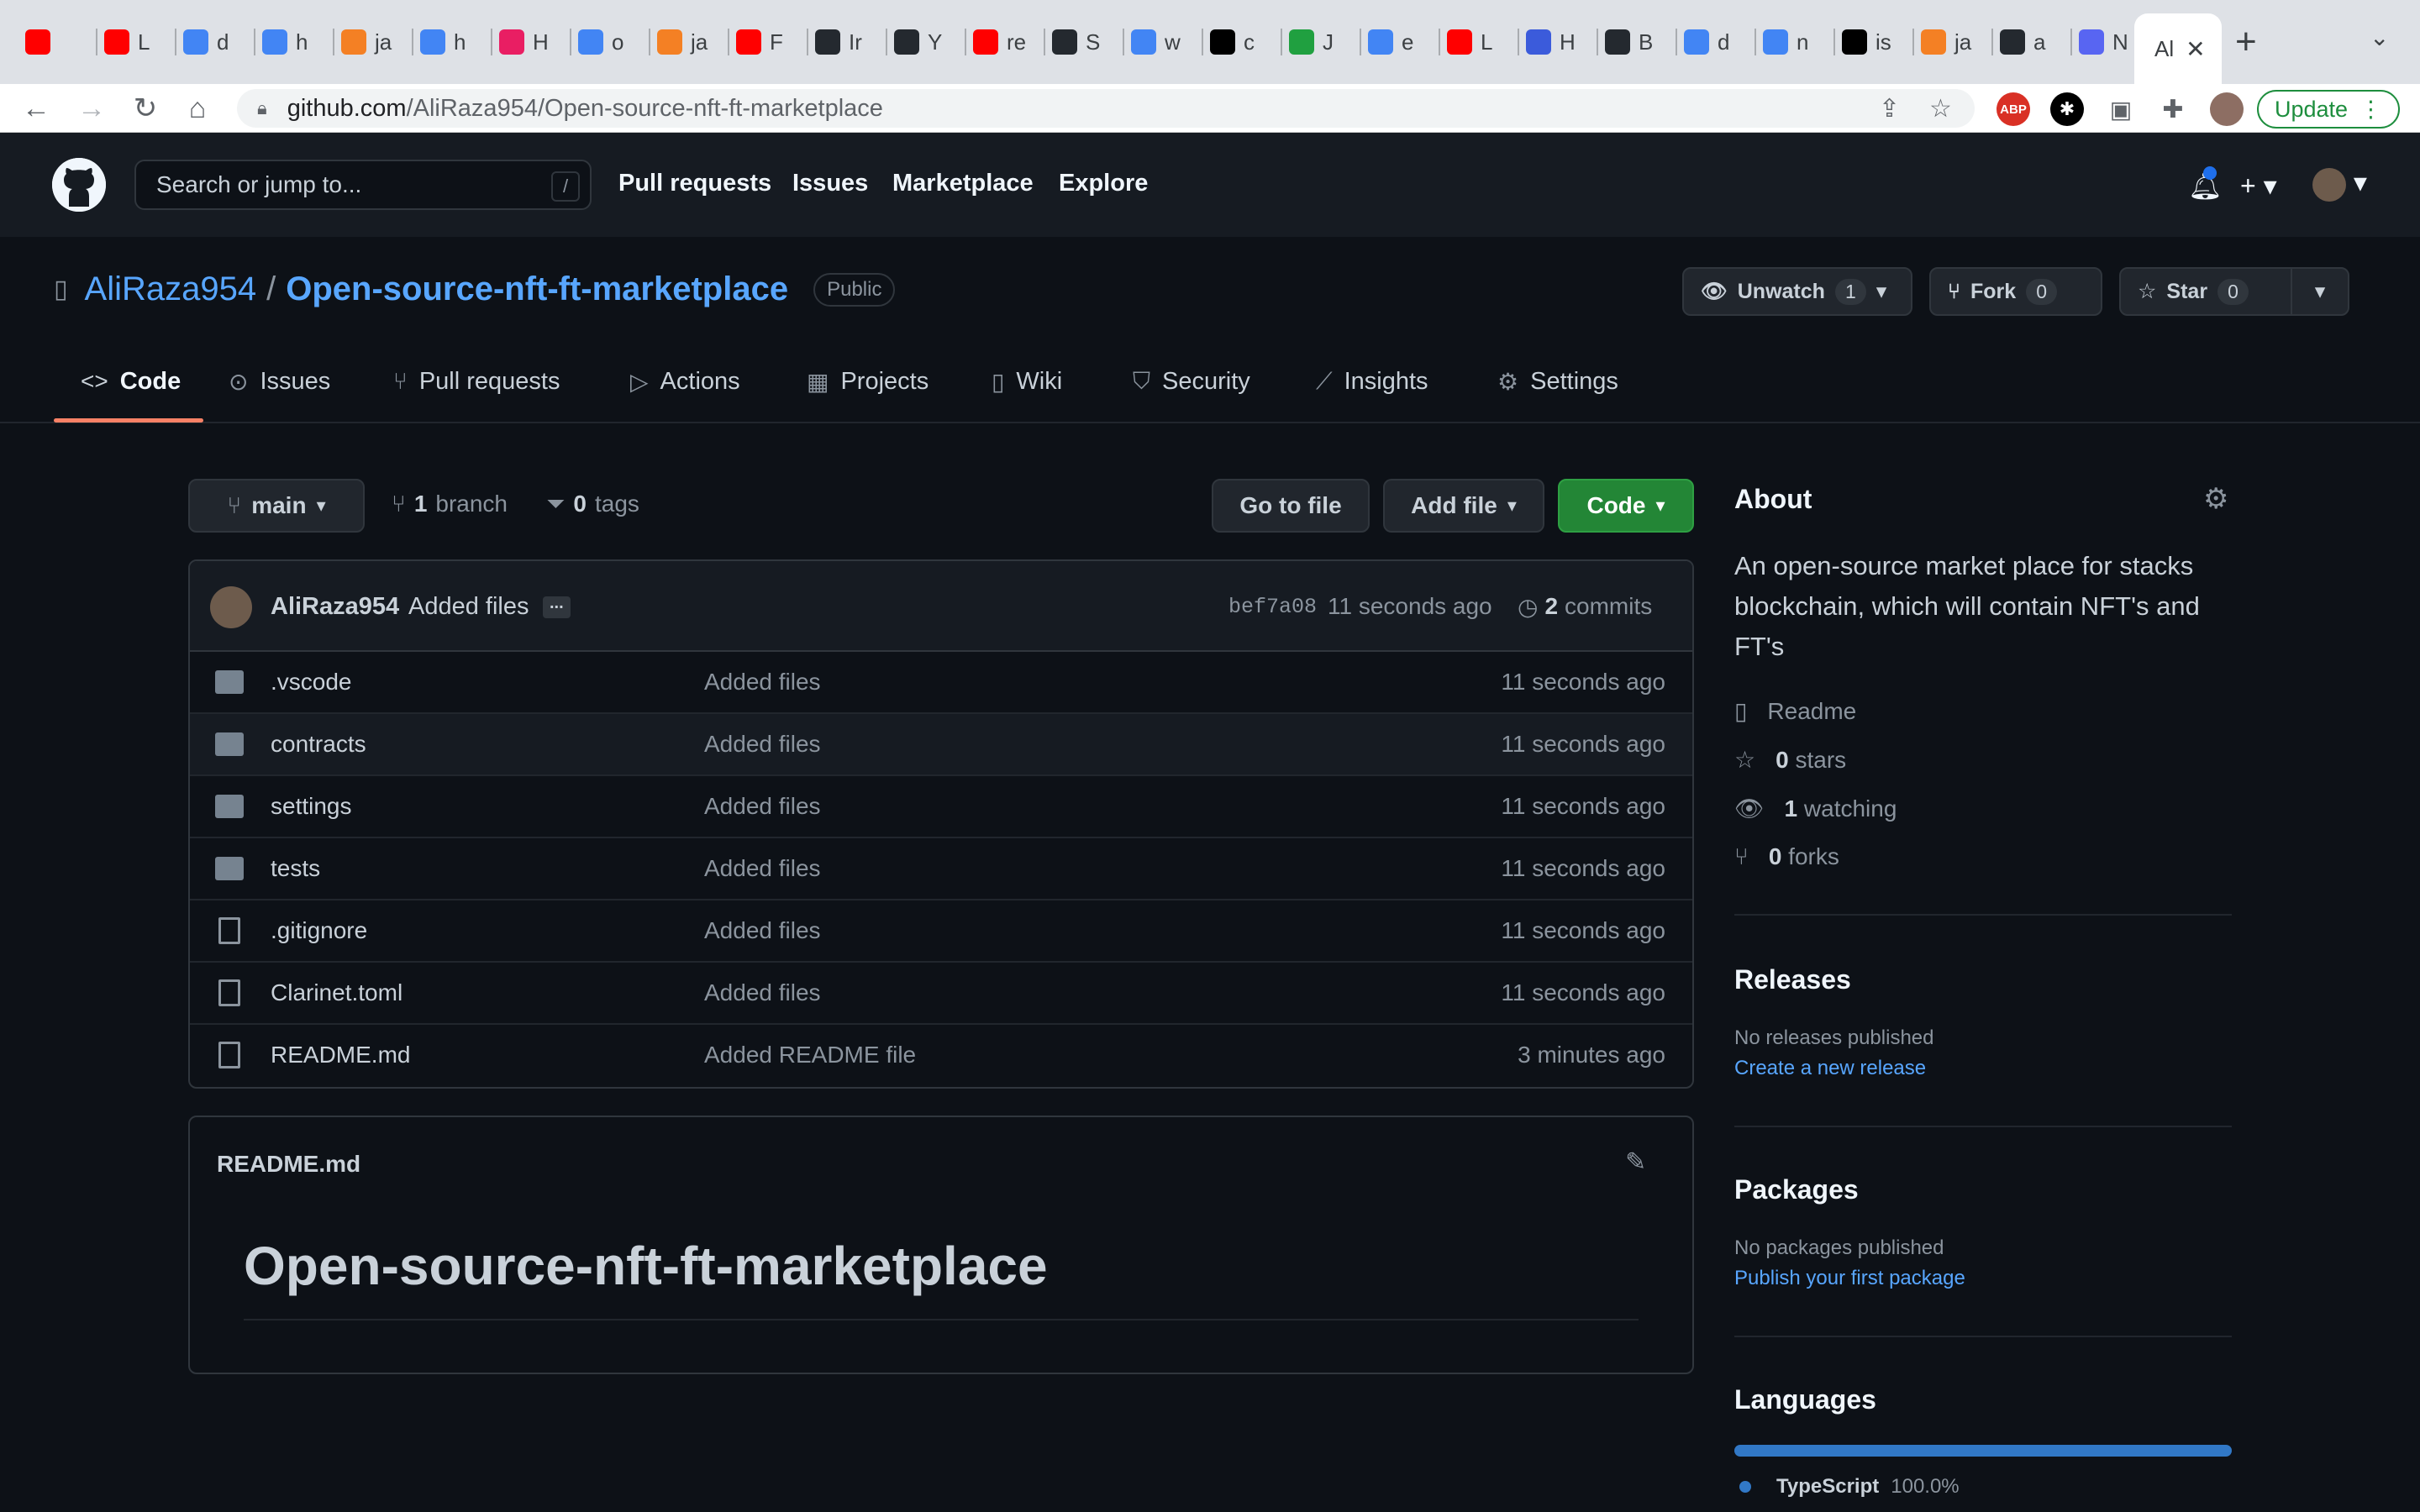  I want to click on file-row: contracts Added files 11 seconds ago, so click(941, 745).